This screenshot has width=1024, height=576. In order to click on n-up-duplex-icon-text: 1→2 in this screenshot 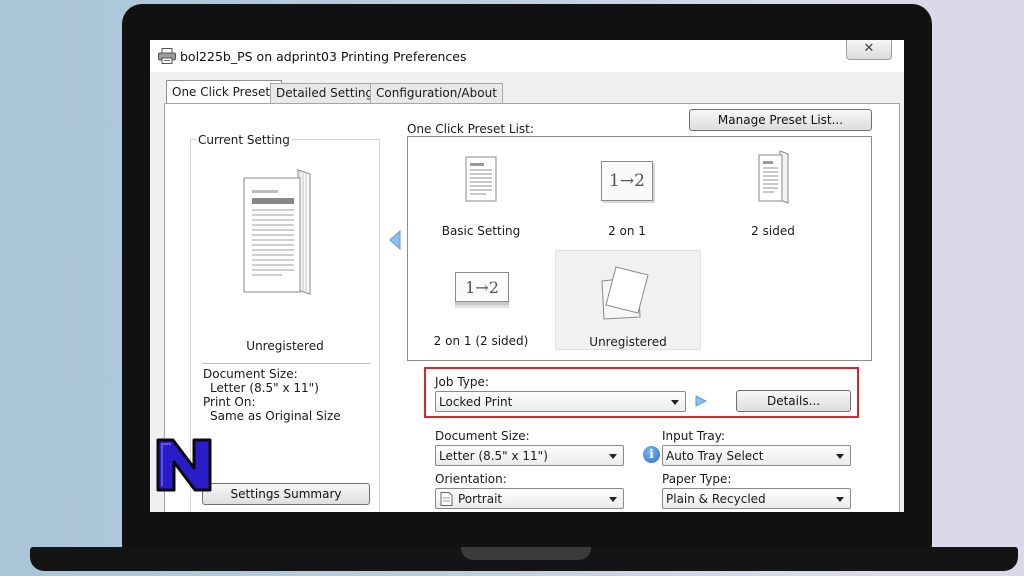, I will do `click(482, 287)`.